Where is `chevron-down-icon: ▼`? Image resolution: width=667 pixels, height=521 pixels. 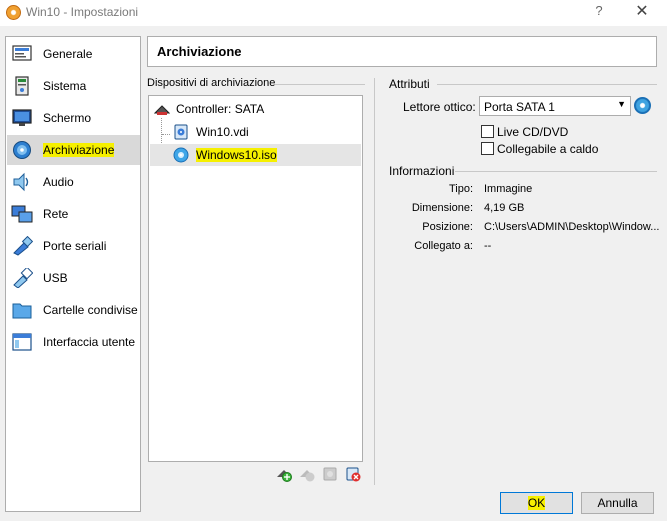 chevron-down-icon: ▼ is located at coordinates (621, 104).